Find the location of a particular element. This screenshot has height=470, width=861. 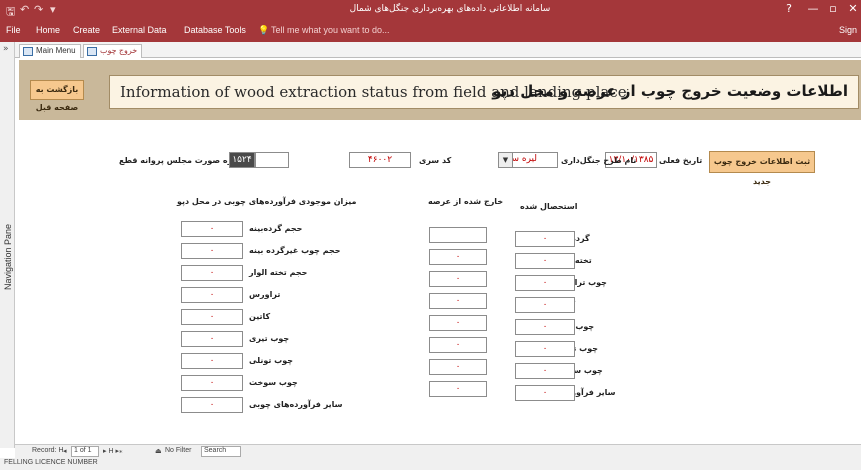

column-depot: میزان موجودی فرآورده‌های چوبی در محل دپو is located at coordinates (267, 201).